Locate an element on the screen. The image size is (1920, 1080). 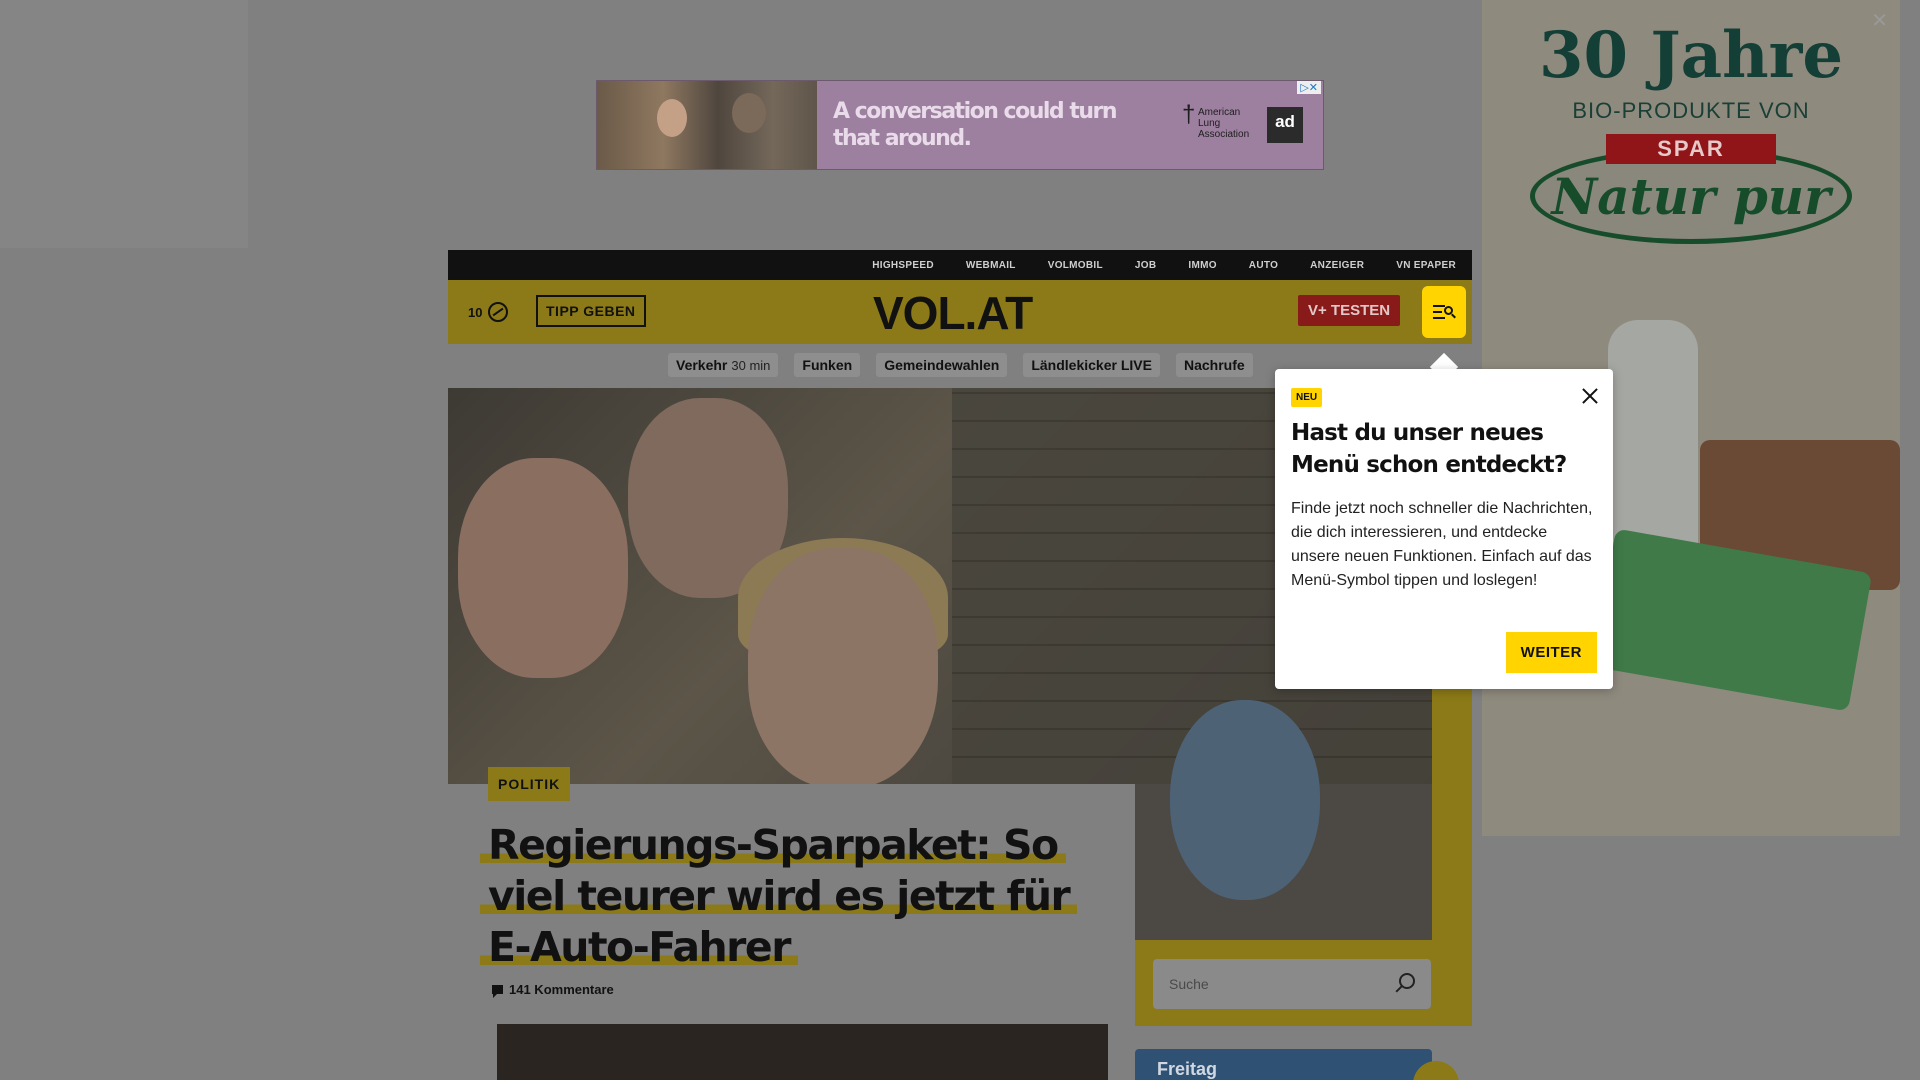
search-input is located at coordinates (1292, 984).